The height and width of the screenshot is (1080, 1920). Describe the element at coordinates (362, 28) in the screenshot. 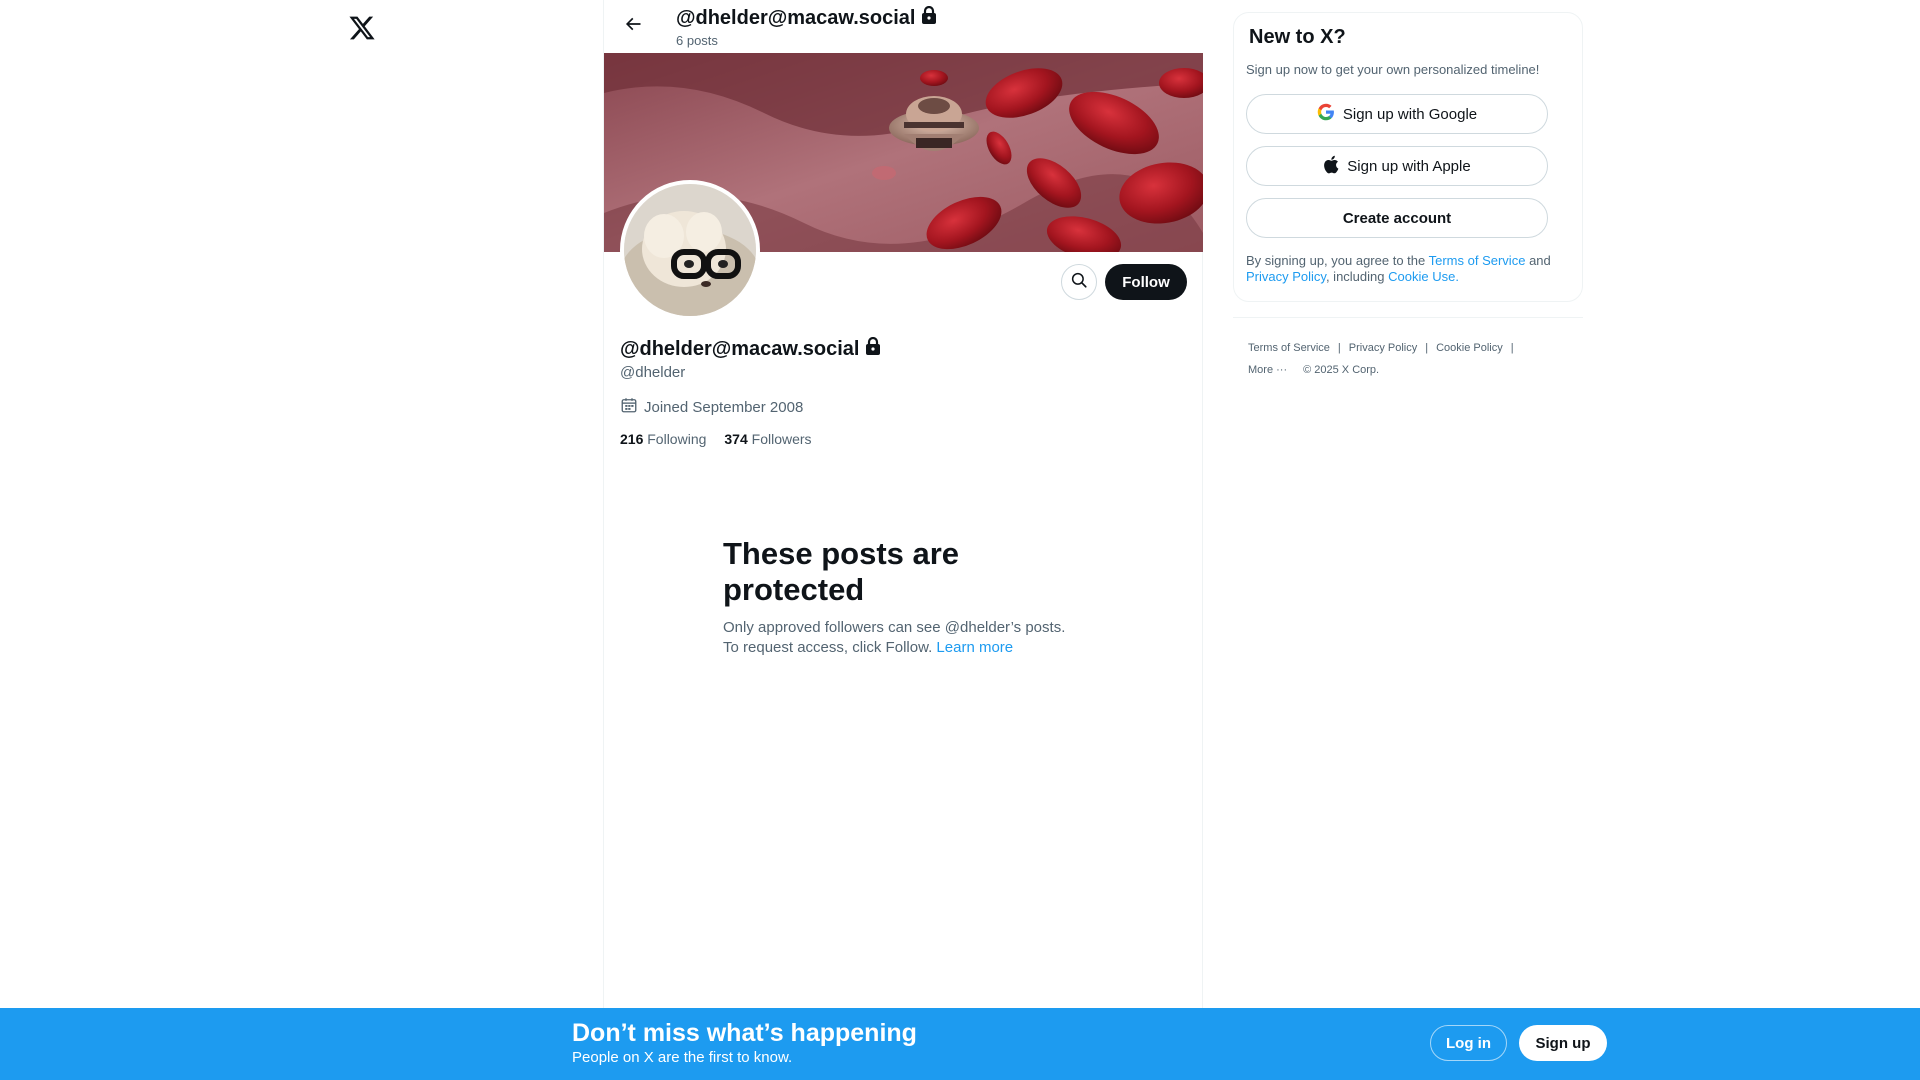

I see `x-logo-icon` at that location.